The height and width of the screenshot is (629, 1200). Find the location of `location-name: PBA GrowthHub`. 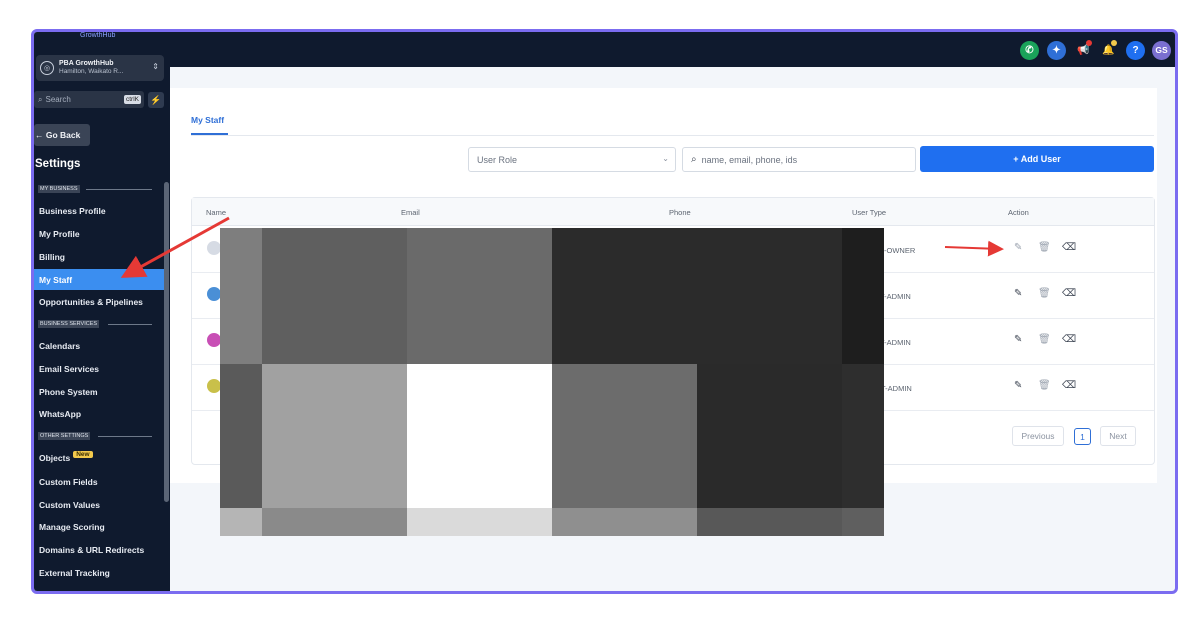

location-name: PBA GrowthHub is located at coordinates (86, 63).